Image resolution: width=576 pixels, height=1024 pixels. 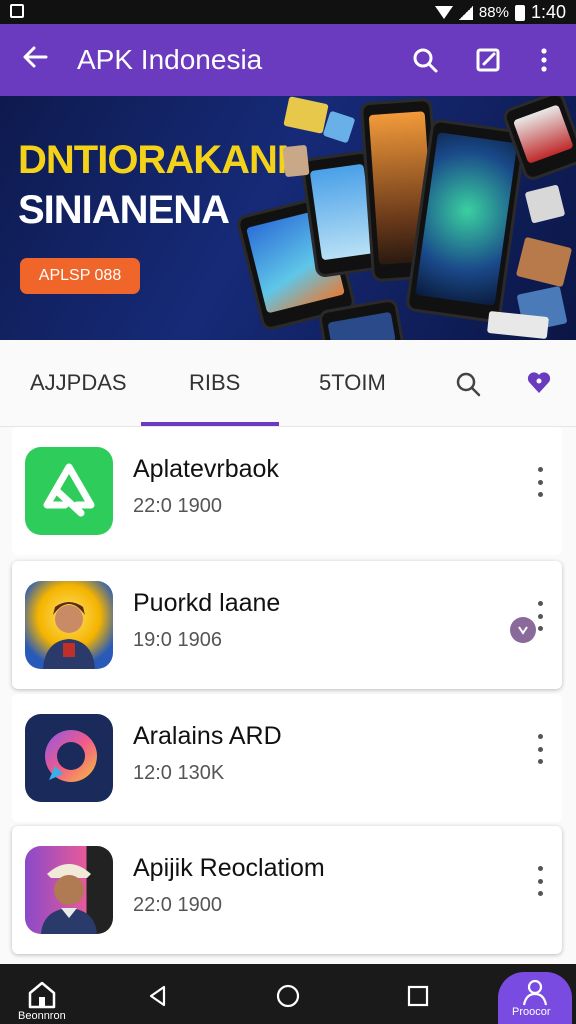 I want to click on active-tab-indicator, so click(x=210, y=424).